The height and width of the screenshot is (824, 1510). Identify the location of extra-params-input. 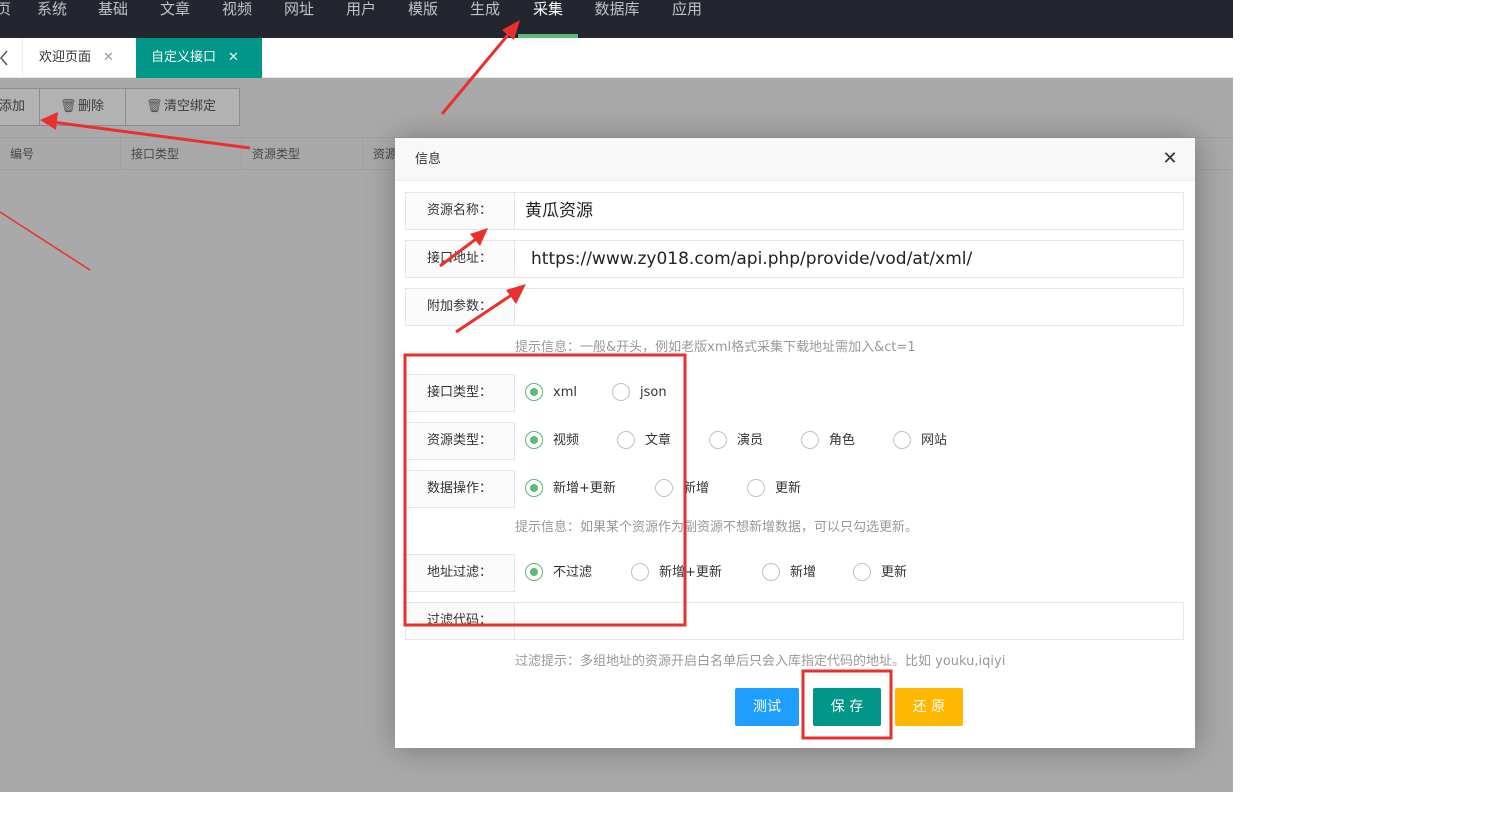
(849, 307).